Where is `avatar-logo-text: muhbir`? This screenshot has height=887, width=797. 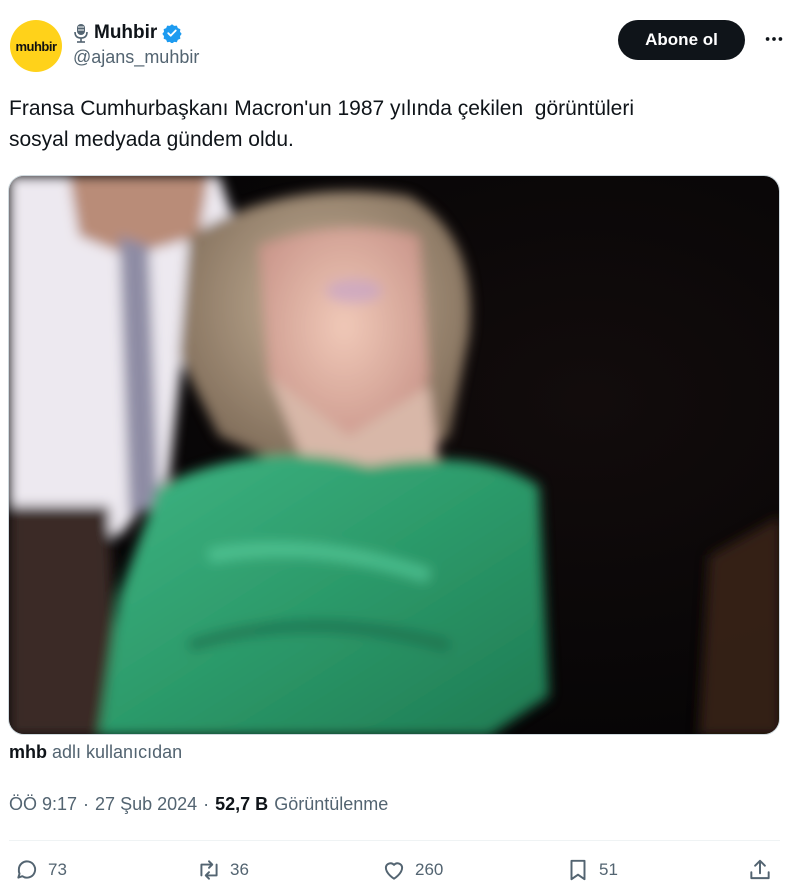
avatar-logo-text: muhbir is located at coordinates (36, 46).